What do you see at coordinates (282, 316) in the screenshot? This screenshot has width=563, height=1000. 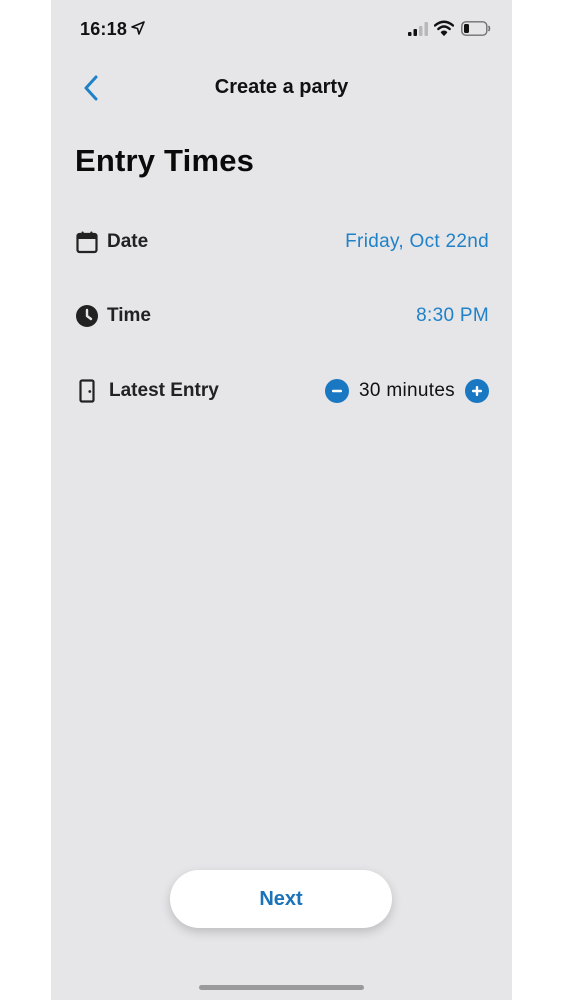 I see `time-row: Time 8:30 PM` at bounding box center [282, 316].